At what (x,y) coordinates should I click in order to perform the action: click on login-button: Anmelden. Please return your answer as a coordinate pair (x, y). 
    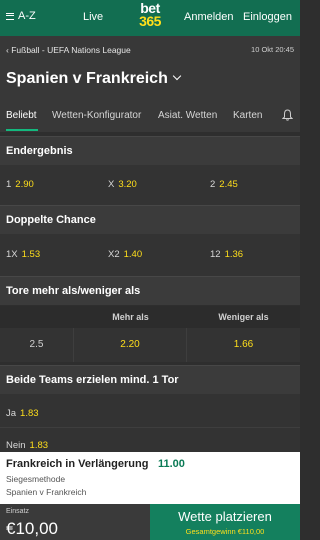
    Looking at the image, I should click on (209, 17).